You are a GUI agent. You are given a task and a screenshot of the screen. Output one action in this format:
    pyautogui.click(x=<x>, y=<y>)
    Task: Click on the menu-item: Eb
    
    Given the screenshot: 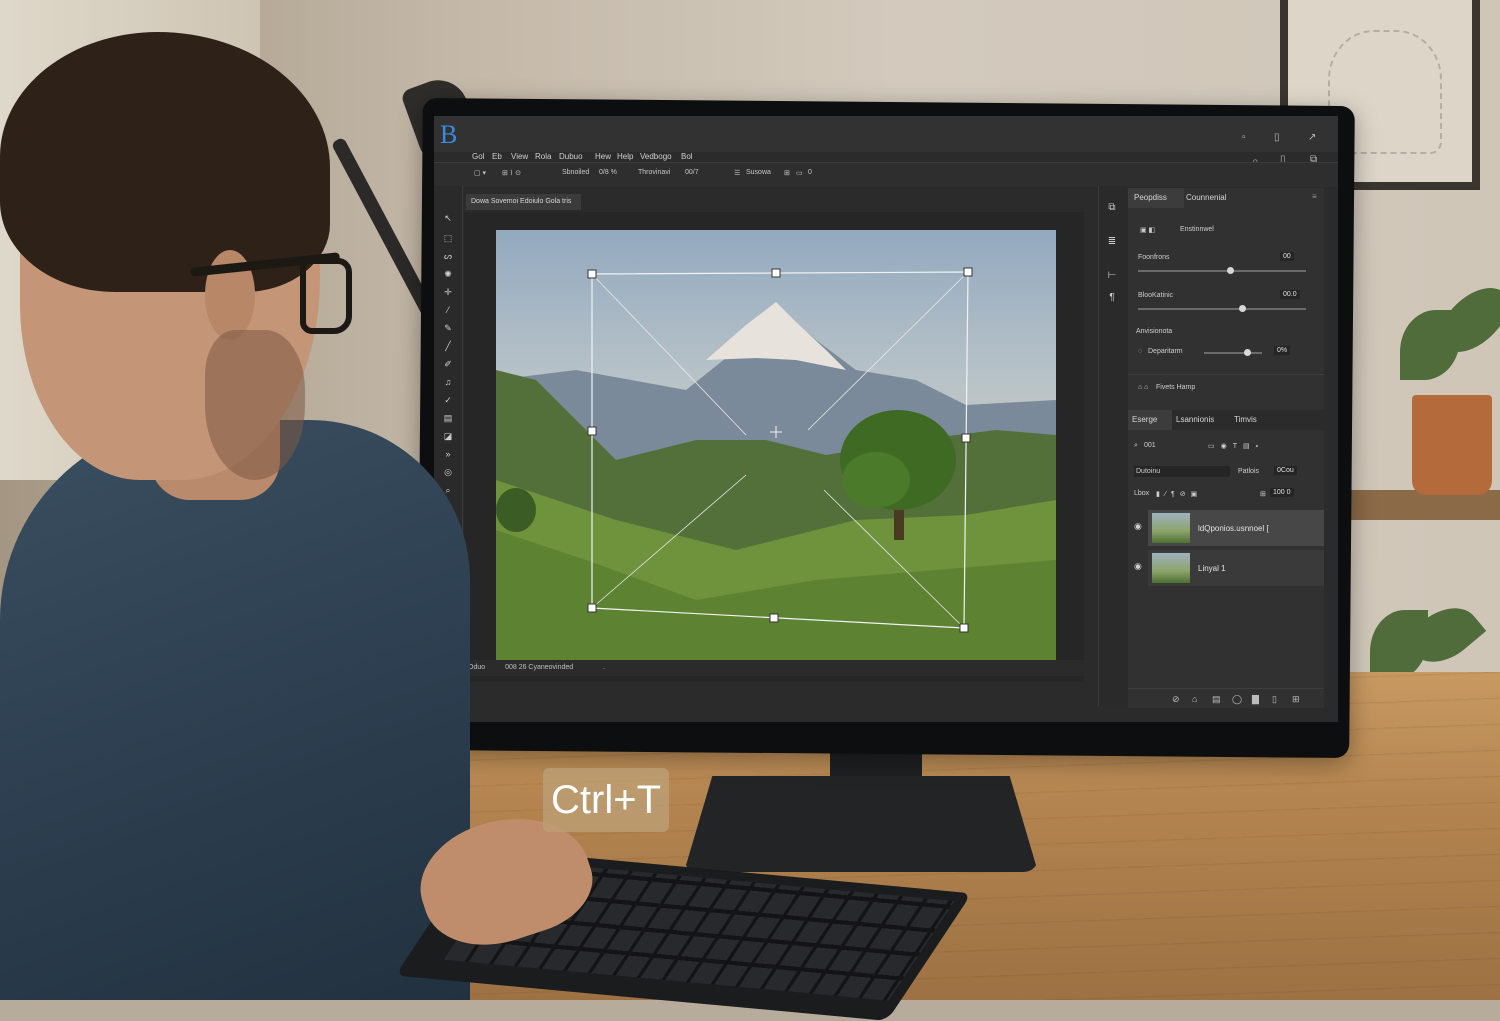 What is the action you would take?
    pyautogui.click(x=497, y=156)
    